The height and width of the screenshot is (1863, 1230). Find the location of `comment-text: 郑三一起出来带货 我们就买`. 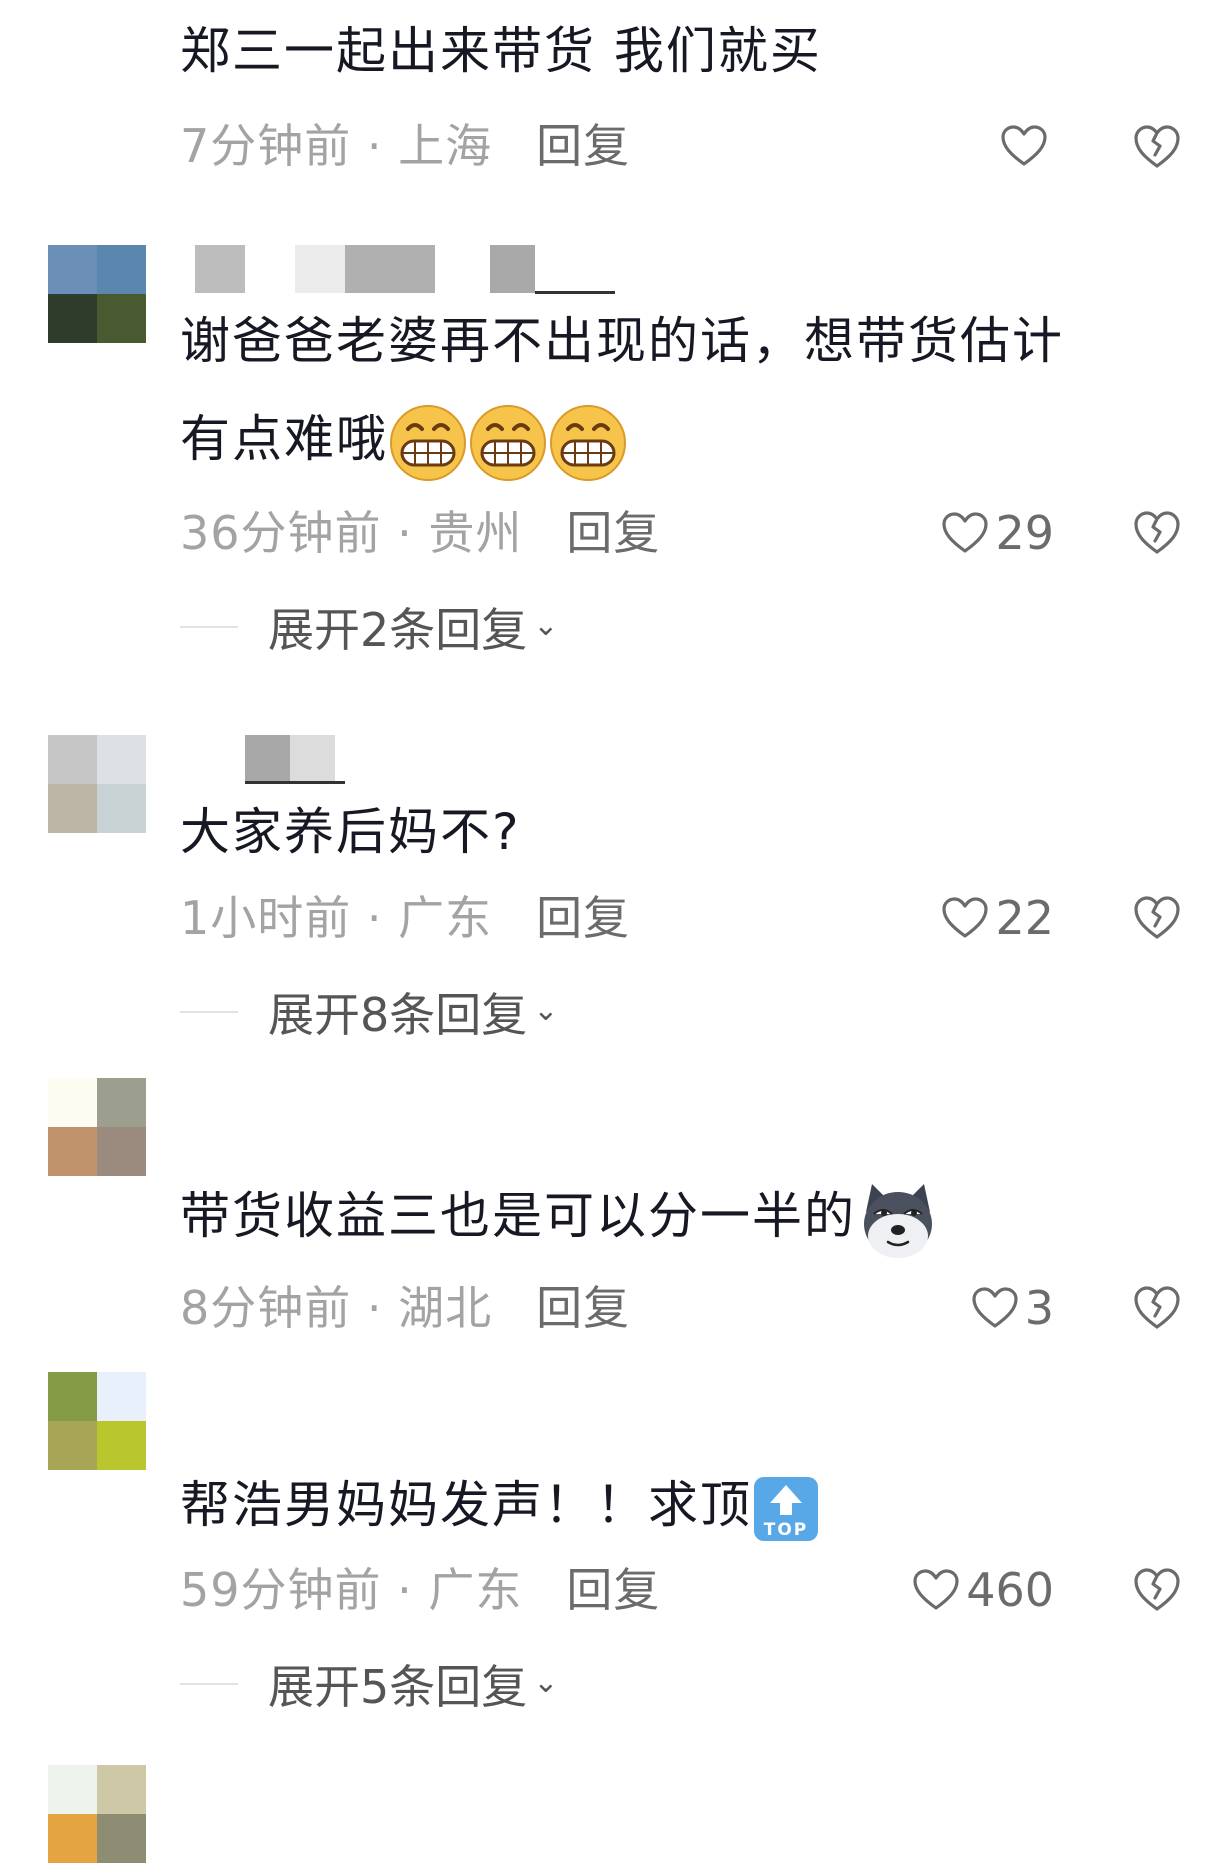

comment-text: 郑三一起出来带货 我们就买 is located at coordinates (501, 51).